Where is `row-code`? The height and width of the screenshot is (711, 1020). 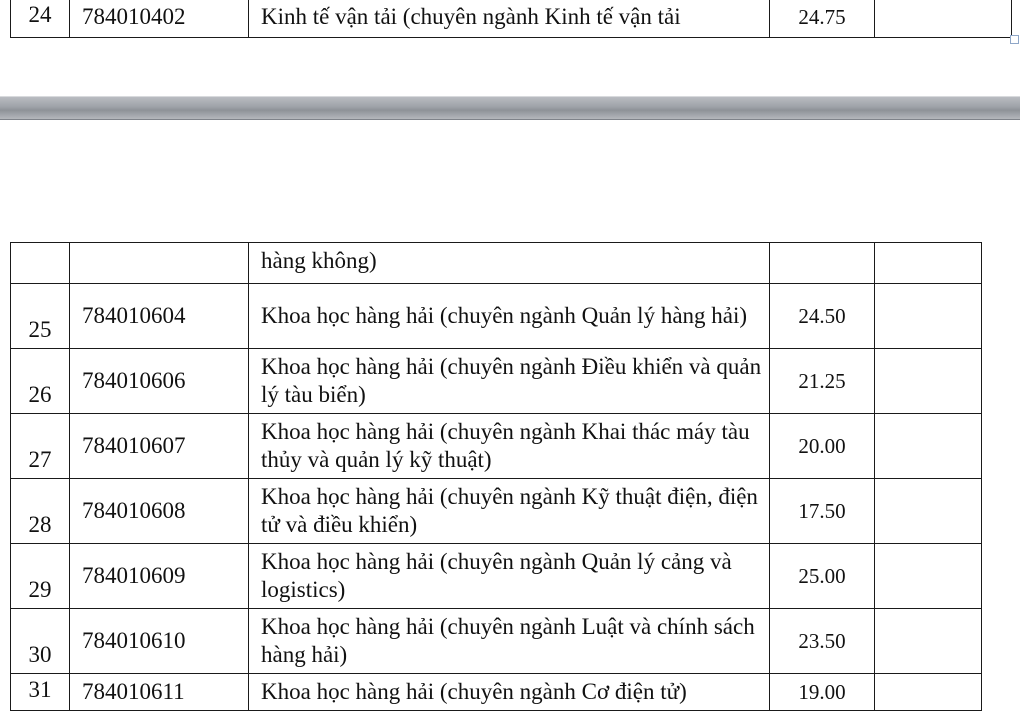
row-code is located at coordinates (159, 263).